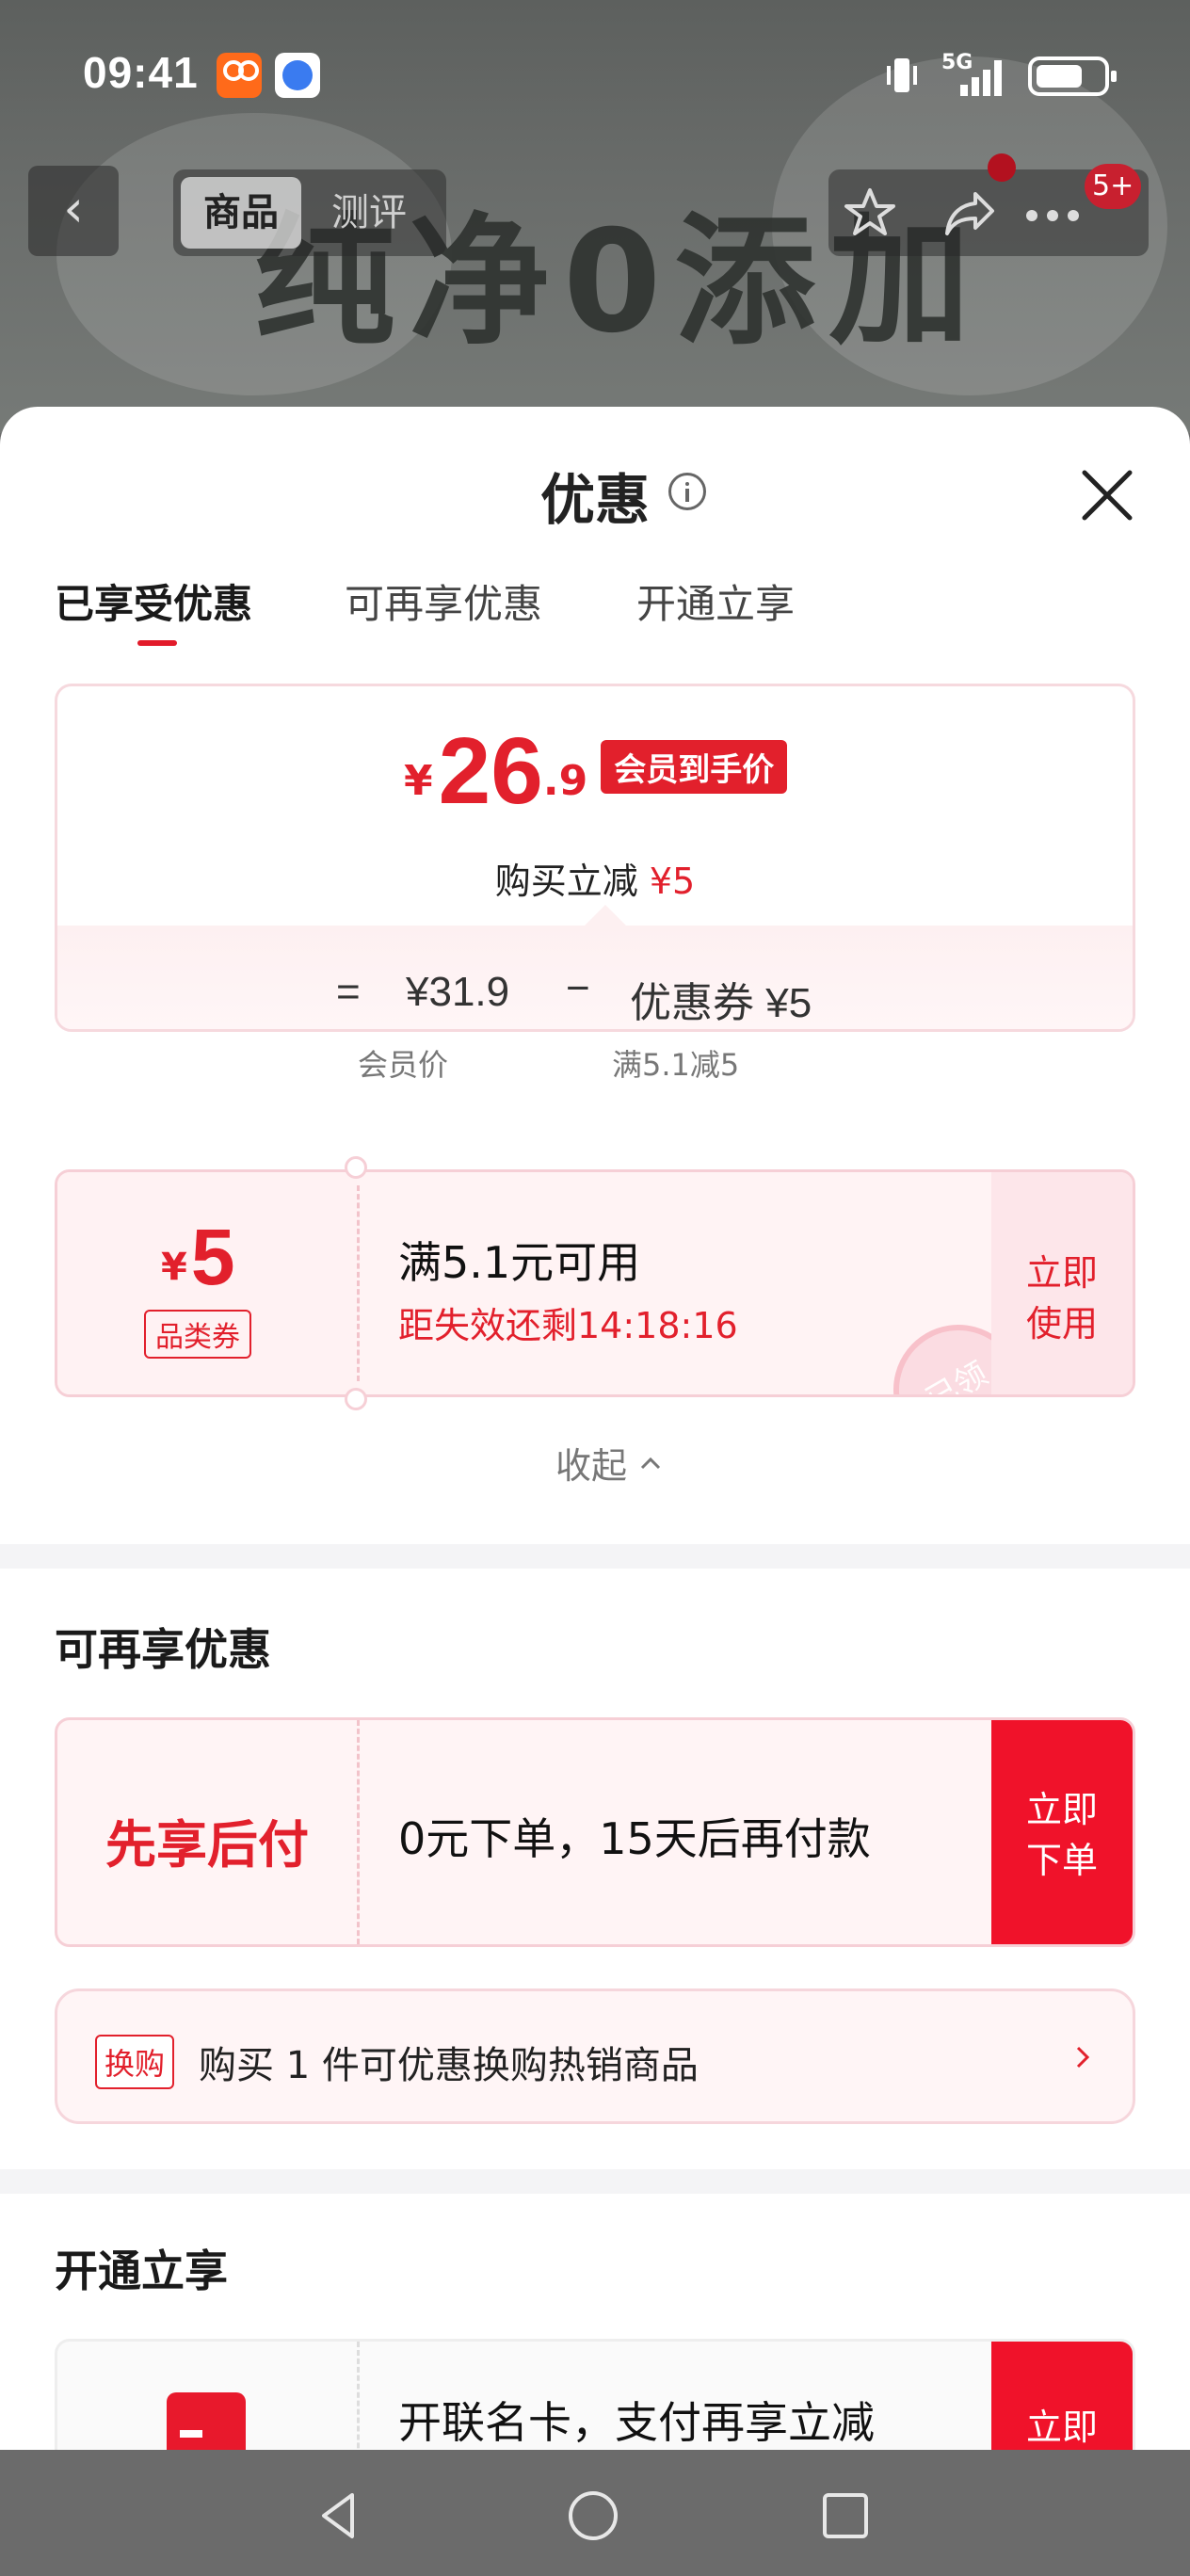 This screenshot has height=2576, width=1190. I want to click on tab-enjoyed: 已享受优惠, so click(153, 601).